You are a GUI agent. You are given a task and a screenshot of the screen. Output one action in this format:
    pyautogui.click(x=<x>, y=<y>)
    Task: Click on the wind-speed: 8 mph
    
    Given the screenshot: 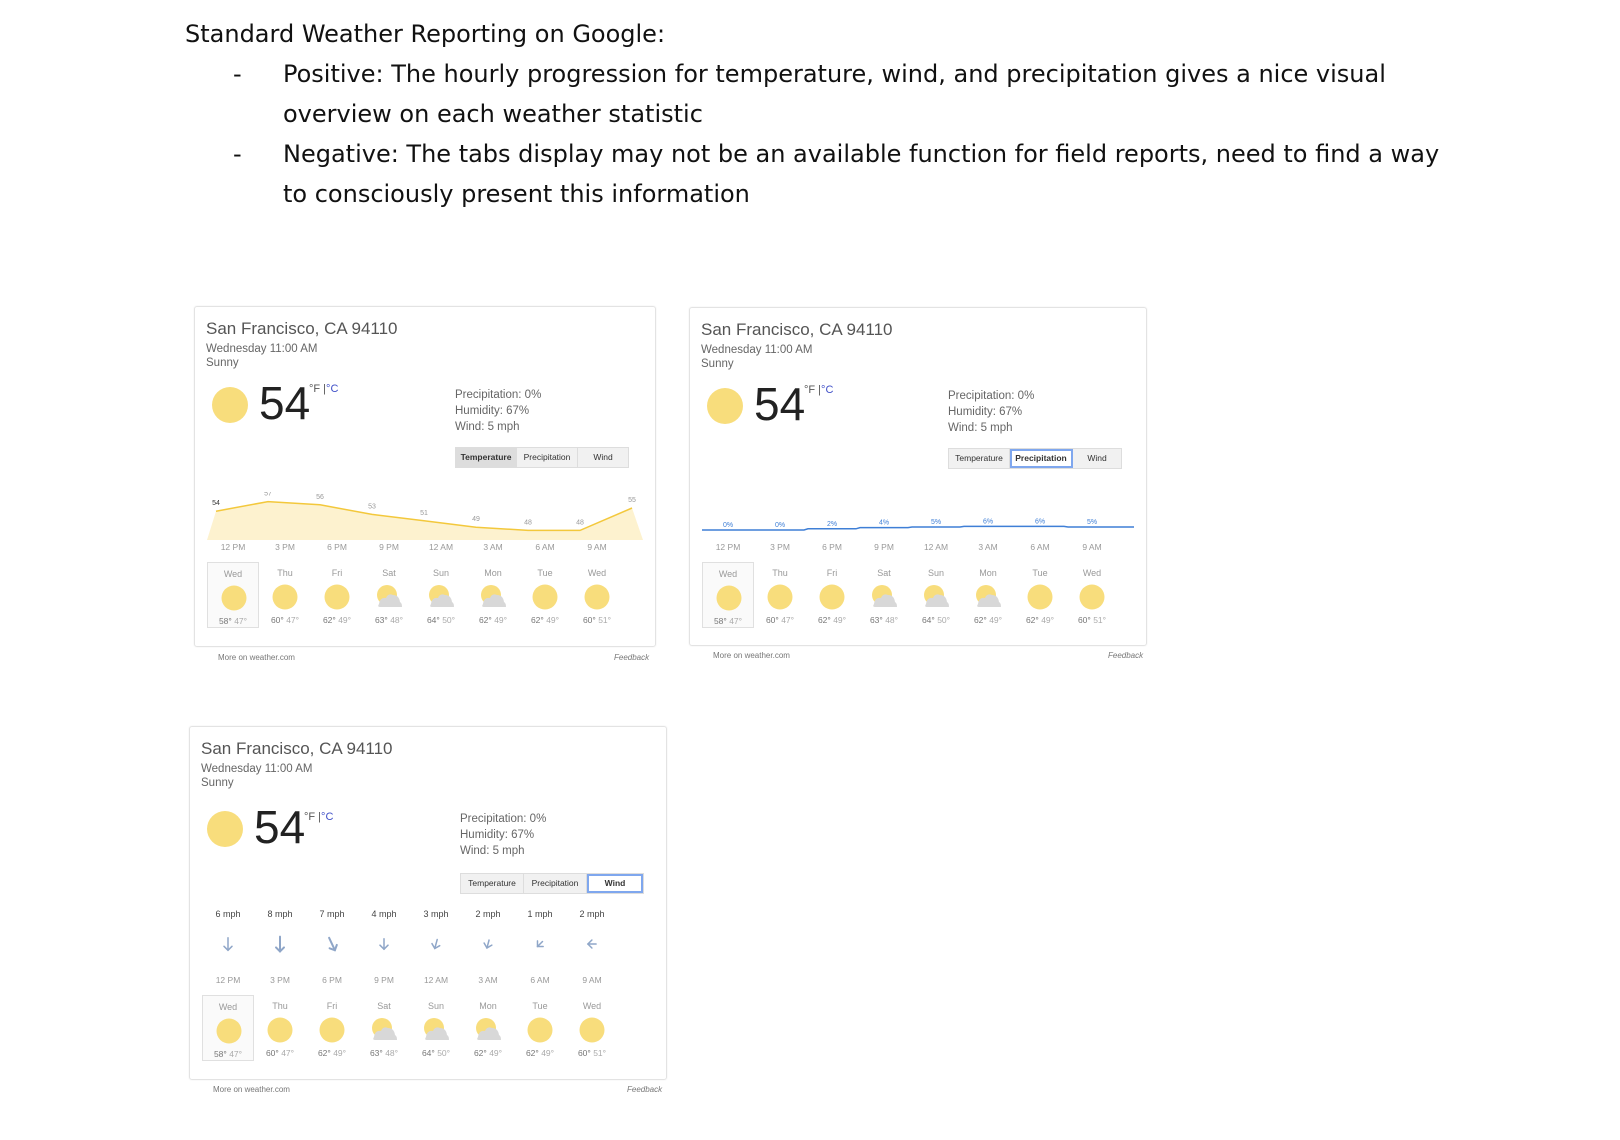 What is the action you would take?
    pyautogui.click(x=280, y=914)
    